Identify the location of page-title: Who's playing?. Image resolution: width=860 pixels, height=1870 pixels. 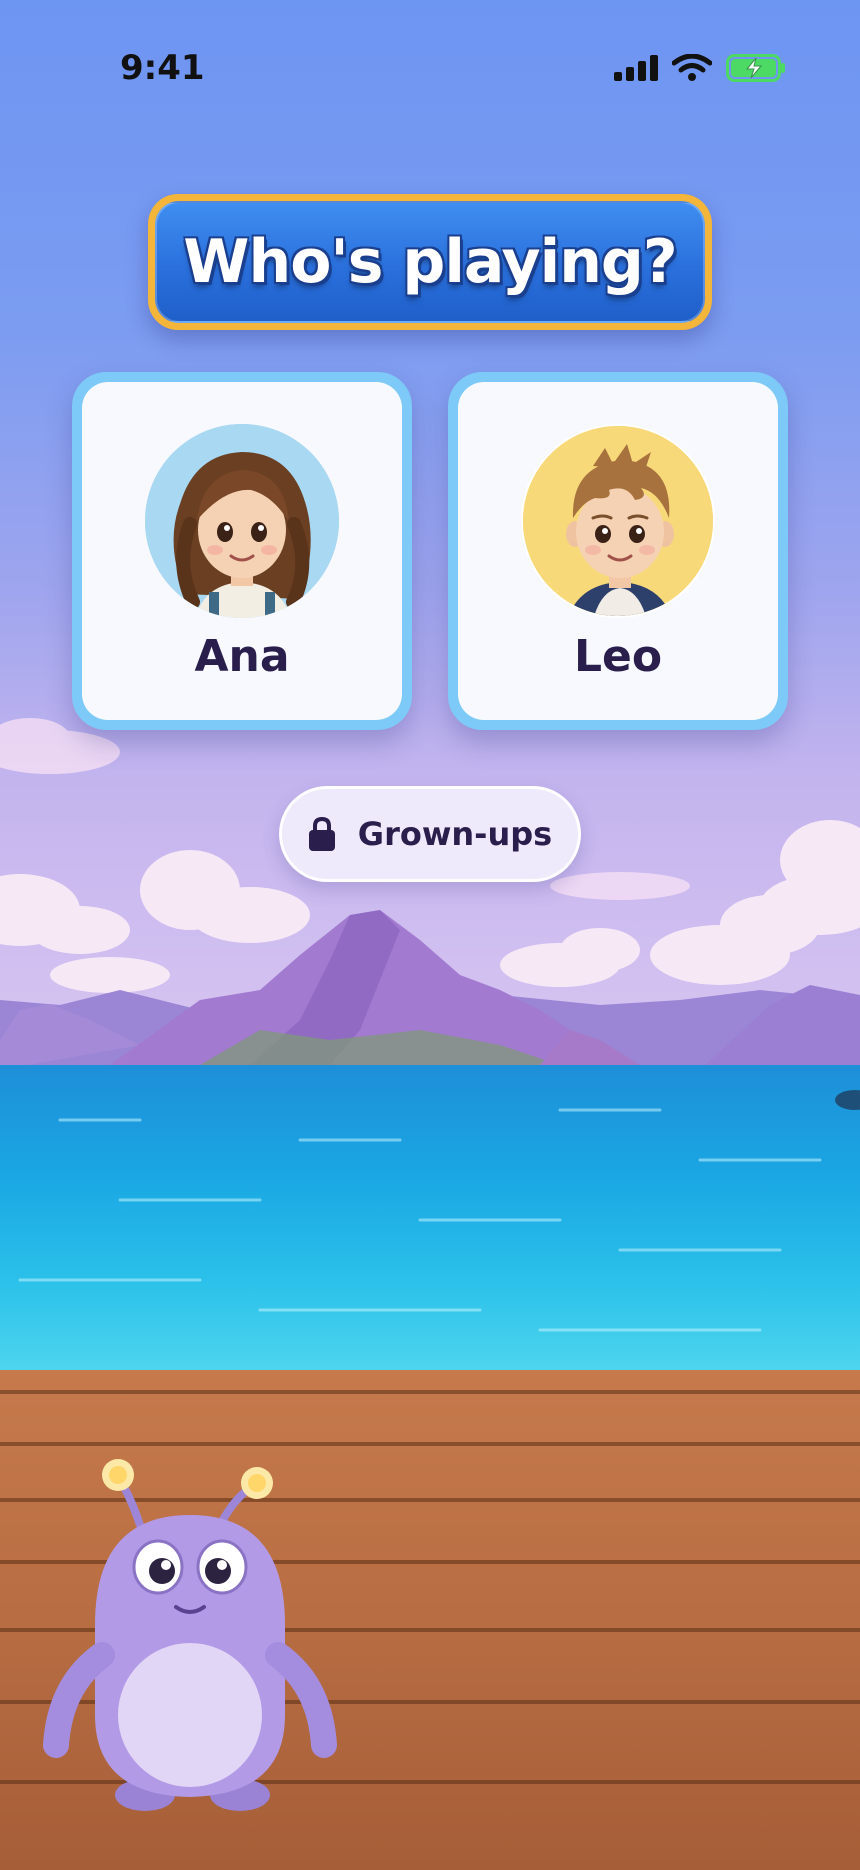
(430, 262).